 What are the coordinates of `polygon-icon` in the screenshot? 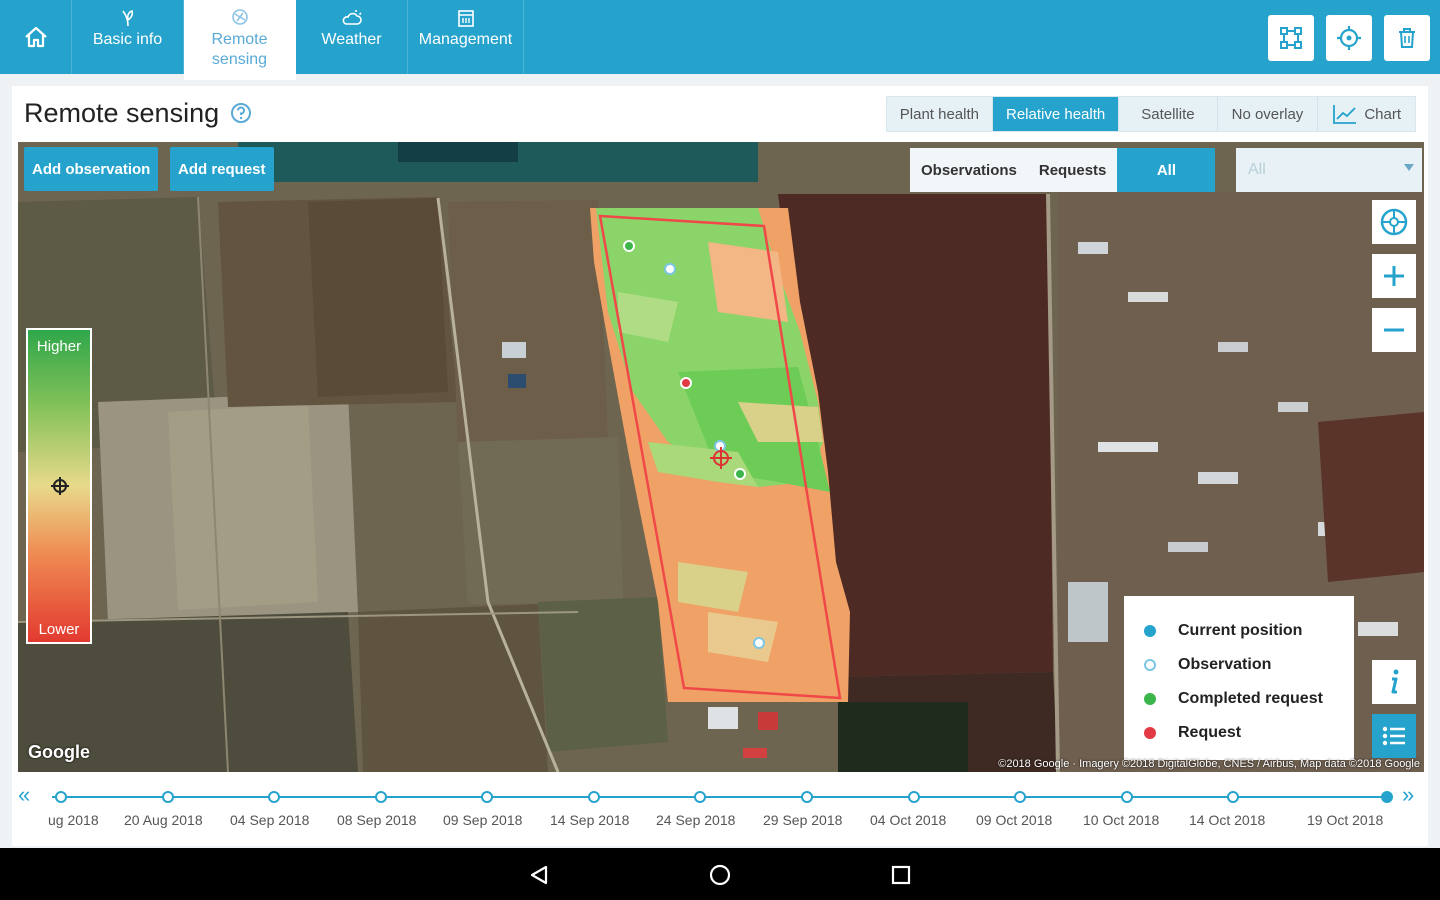 It's located at (1291, 38).